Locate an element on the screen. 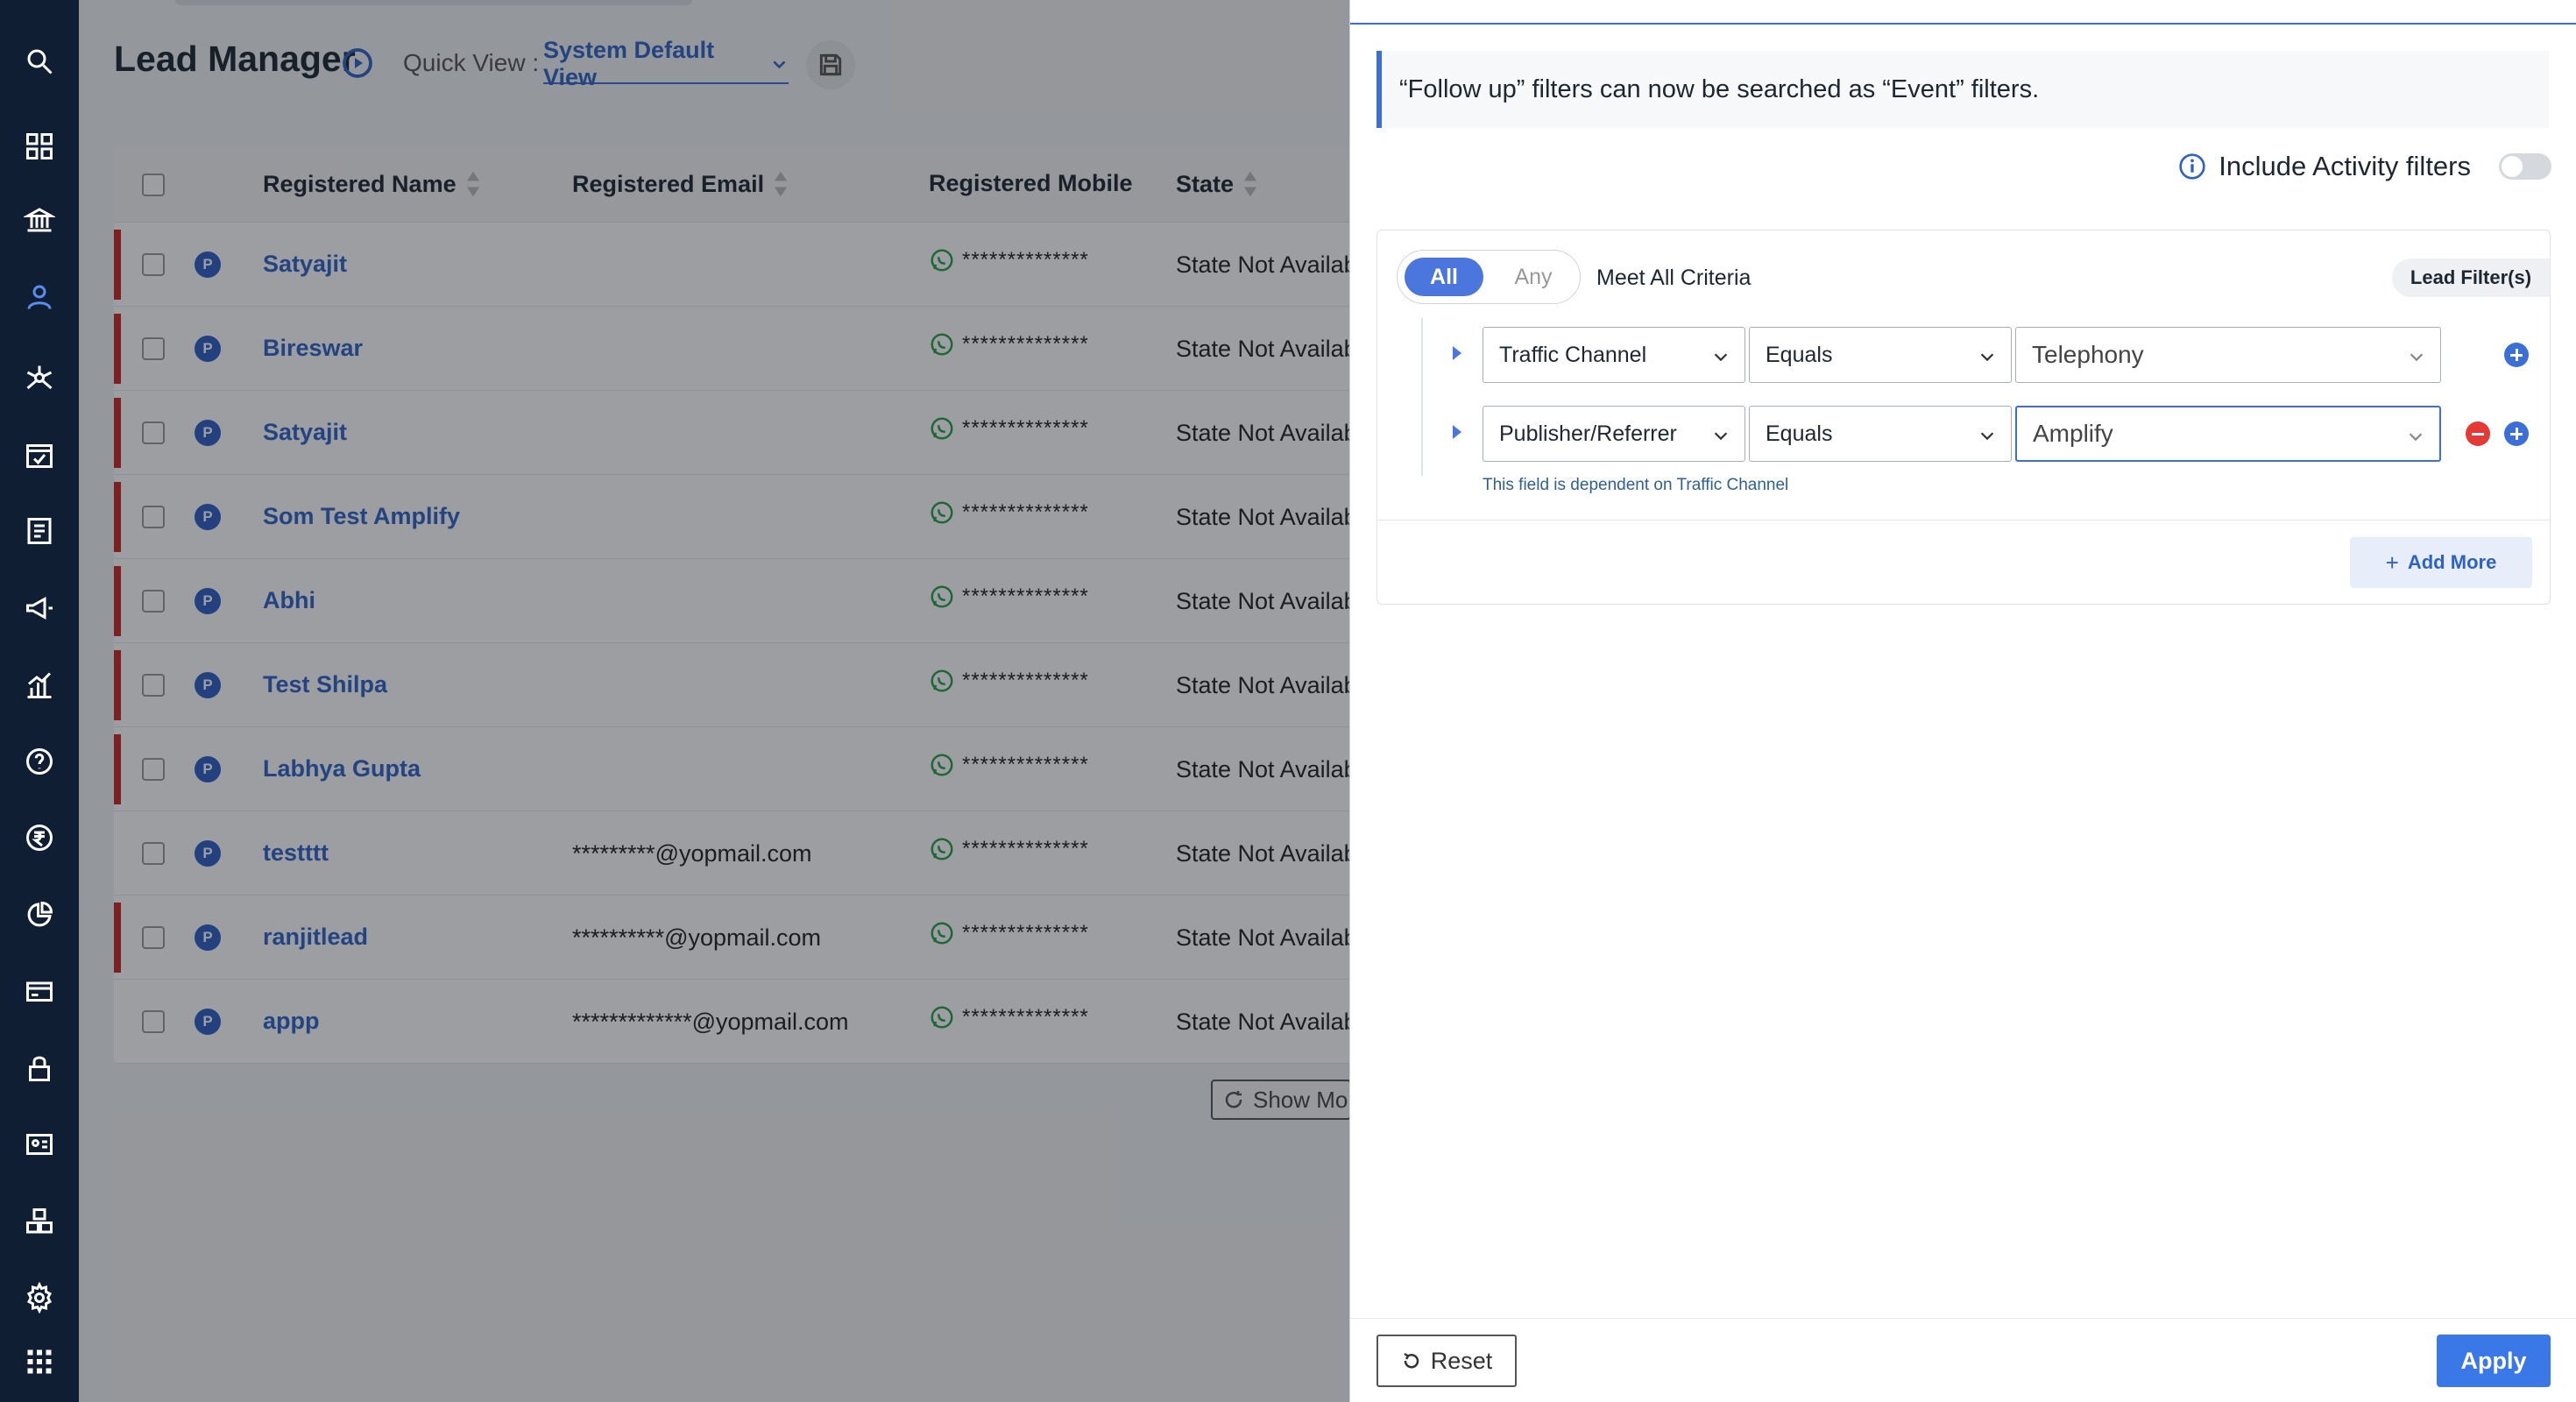  cubes-icon is located at coordinates (39, 1221).